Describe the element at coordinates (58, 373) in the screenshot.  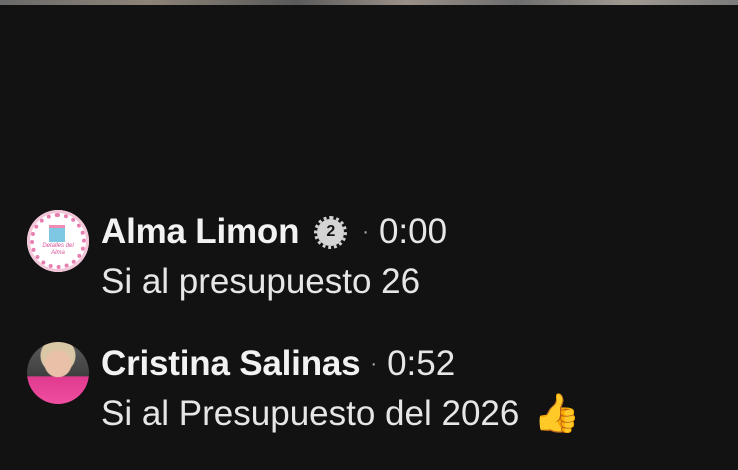
I see `avatar` at that location.